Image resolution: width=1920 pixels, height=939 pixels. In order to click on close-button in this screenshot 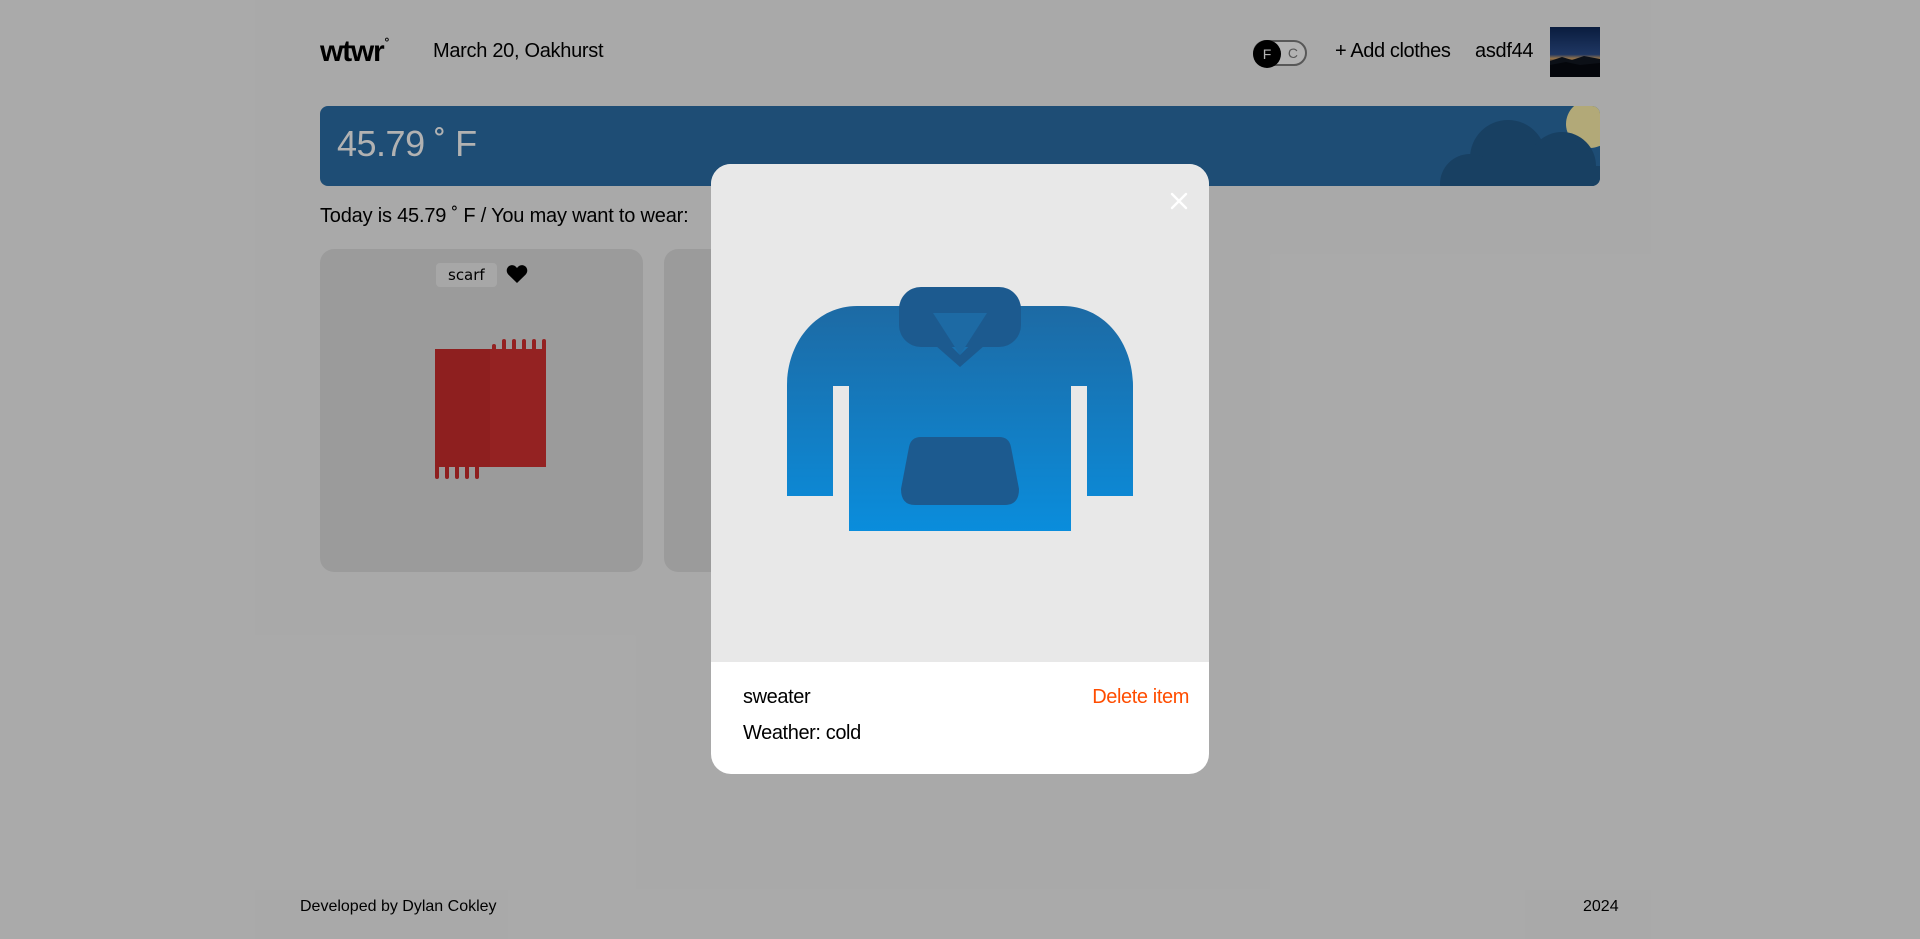, I will do `click(1179, 201)`.